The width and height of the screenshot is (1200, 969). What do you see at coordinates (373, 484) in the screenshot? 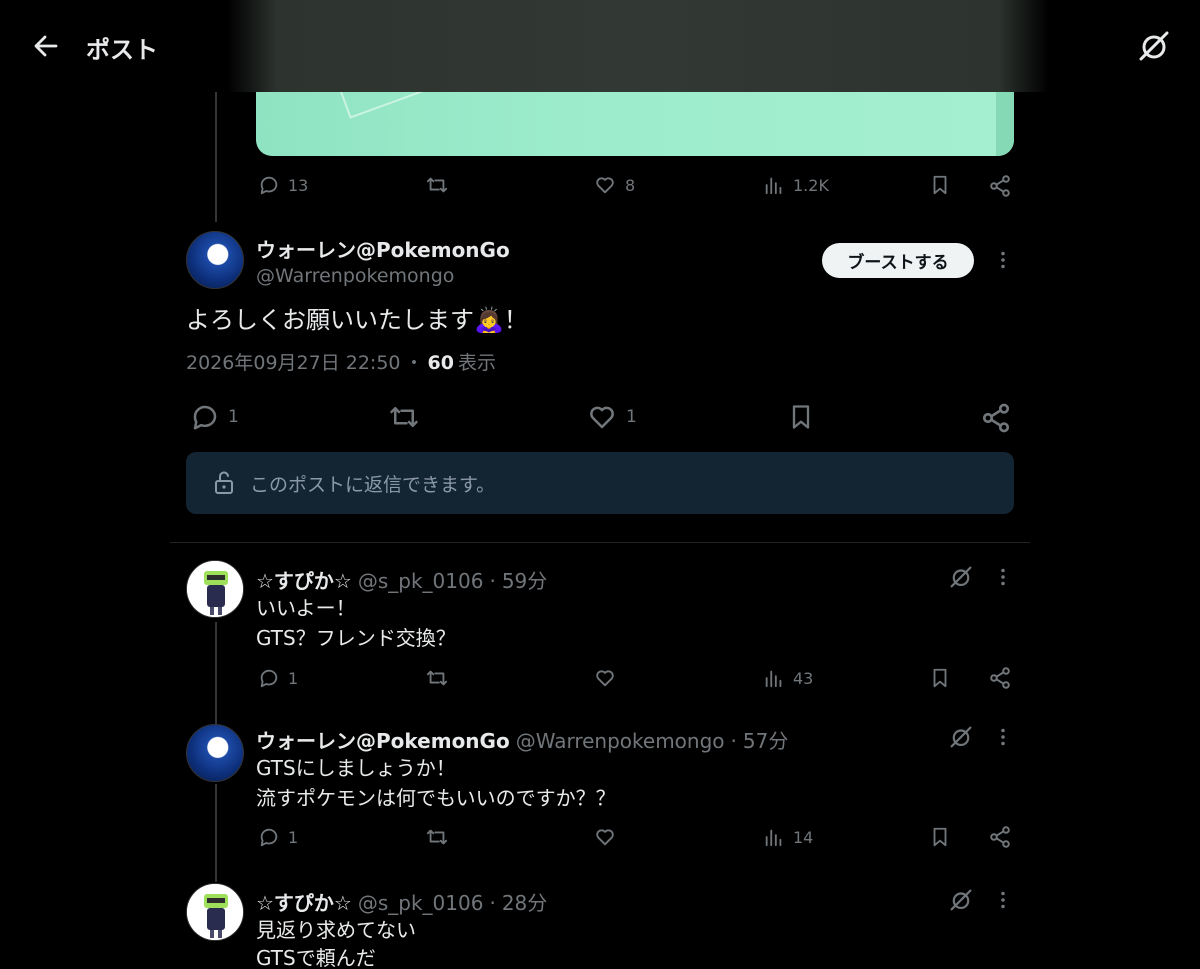
I see `reply-restriction-text: このポストに返信できます。` at bounding box center [373, 484].